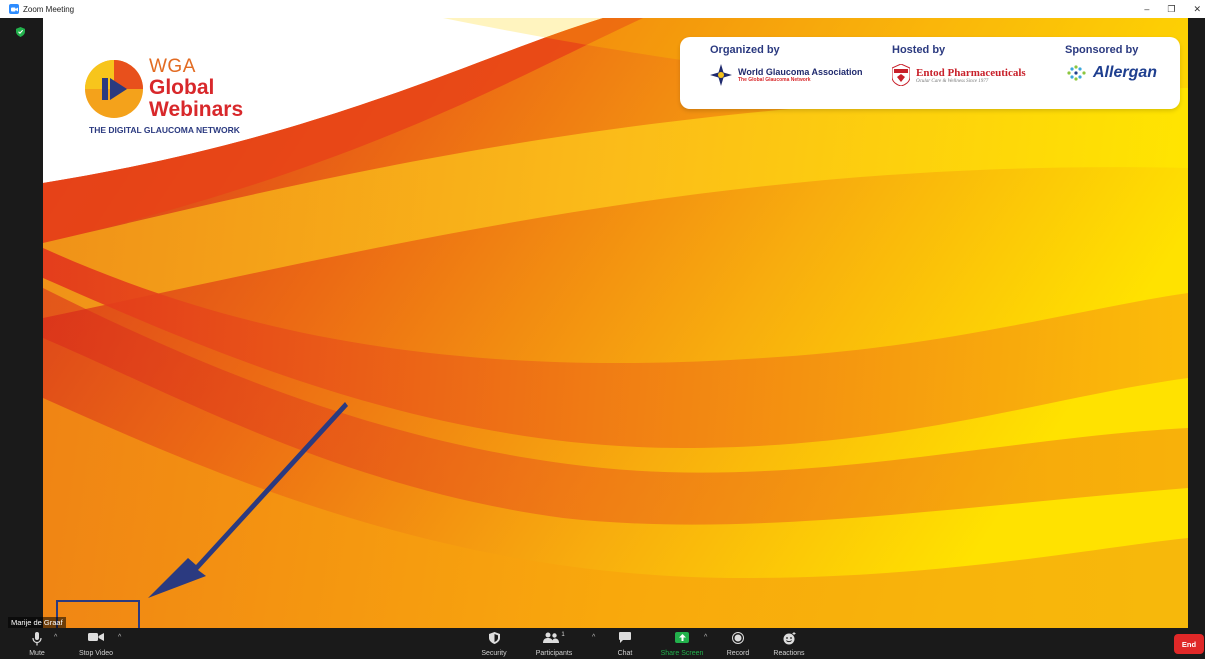 This screenshot has height=659, width=1205. Describe the element at coordinates (682, 637) in the screenshot. I see `share-screen-icon` at that location.